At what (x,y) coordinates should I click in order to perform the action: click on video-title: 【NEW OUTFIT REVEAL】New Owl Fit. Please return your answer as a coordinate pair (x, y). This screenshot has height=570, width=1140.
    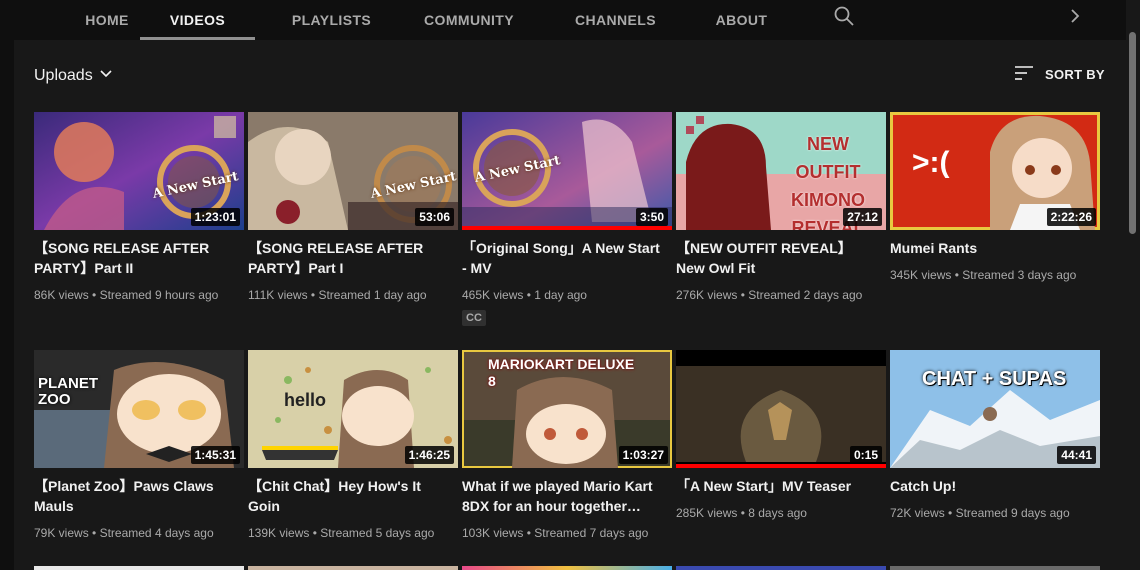
    Looking at the image, I should click on (776, 258).